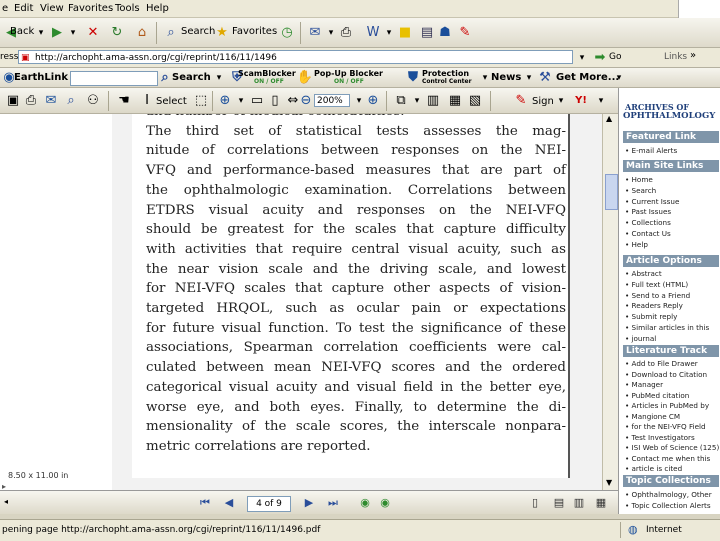 Image resolution: width=720 pixels, height=541 pixels. What do you see at coordinates (579, 503) in the screenshot?
I see `facing-page-icon: ▥` at bounding box center [579, 503].